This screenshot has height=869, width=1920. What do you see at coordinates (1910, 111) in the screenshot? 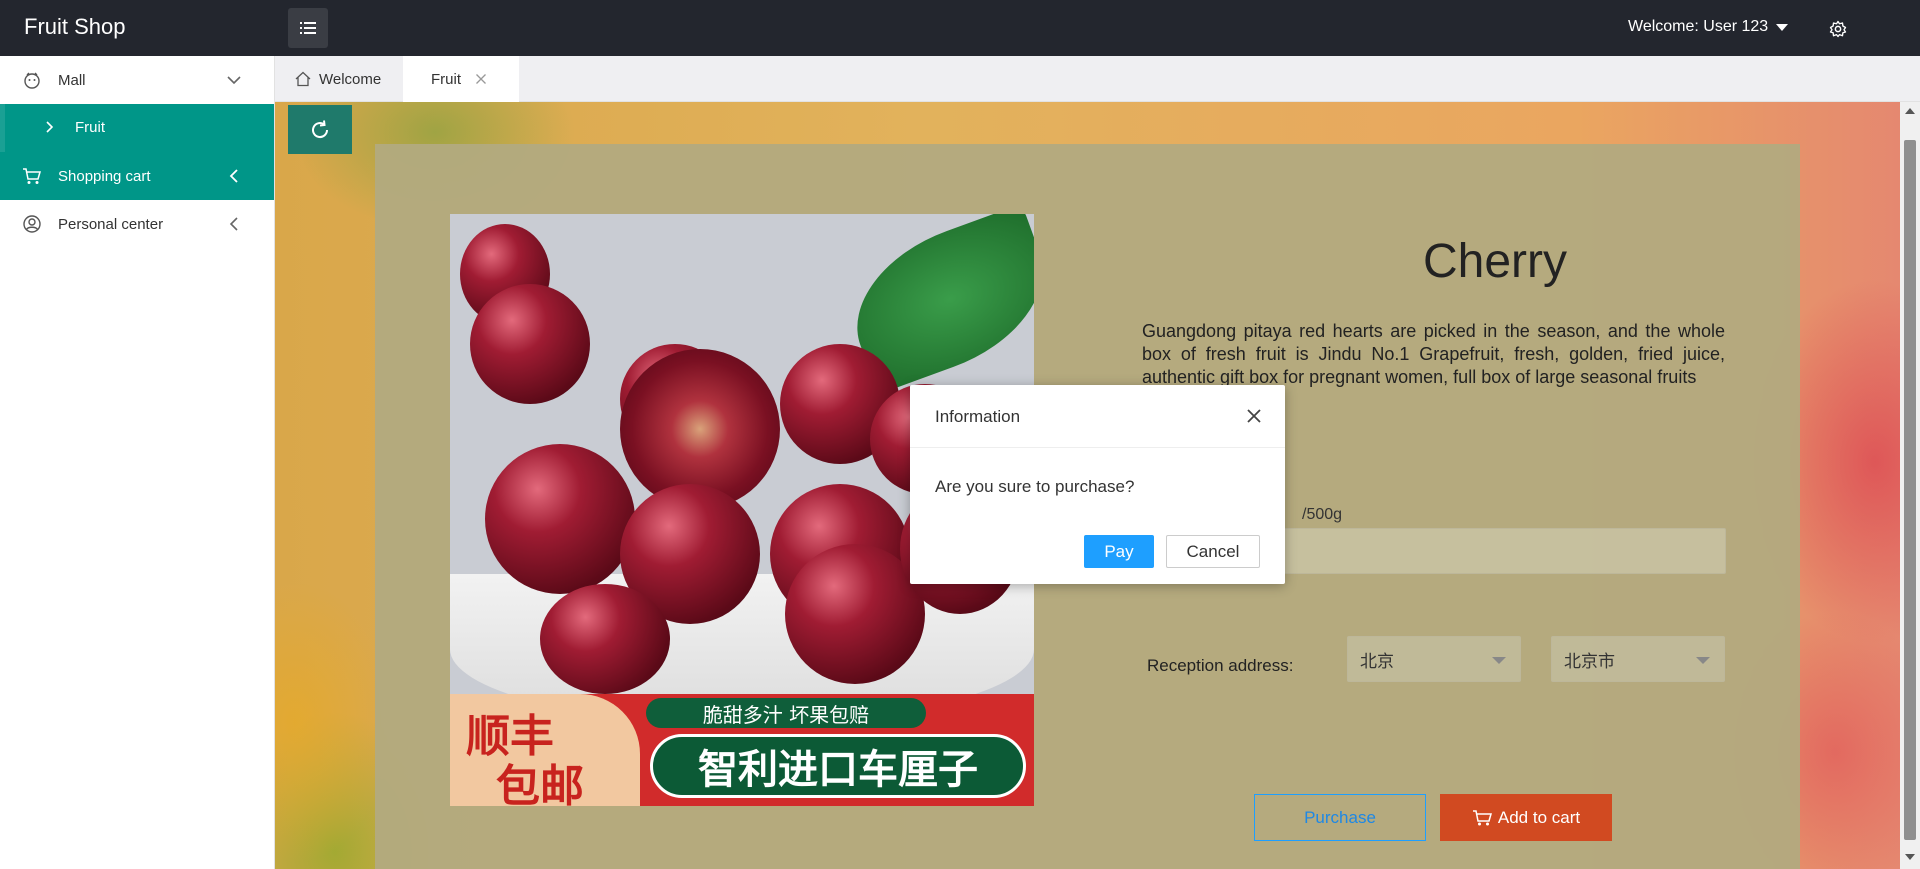
I see `scroll-up-arrow-icon` at bounding box center [1910, 111].